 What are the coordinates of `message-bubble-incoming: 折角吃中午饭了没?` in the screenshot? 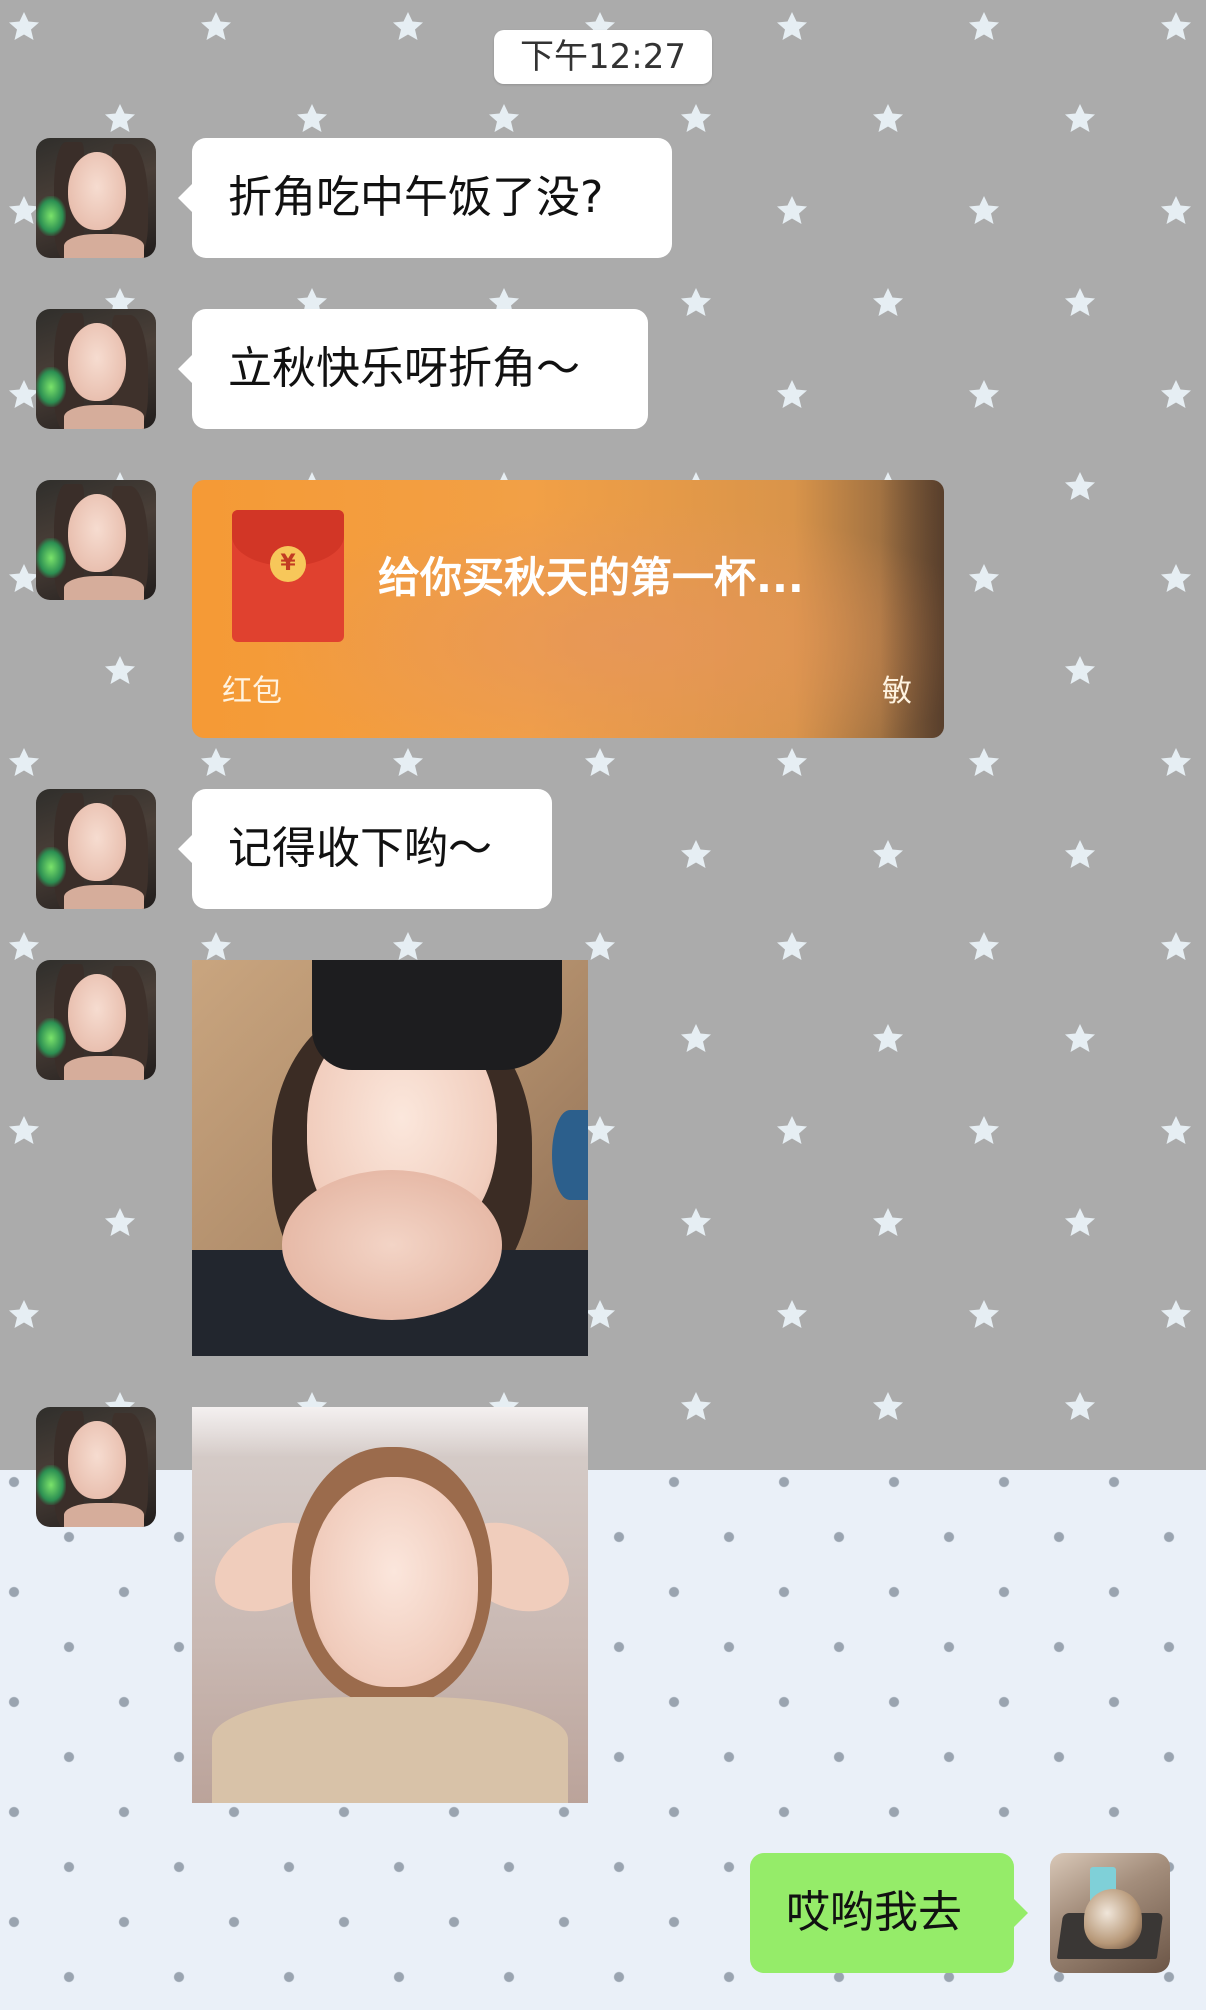 It's located at (425, 198).